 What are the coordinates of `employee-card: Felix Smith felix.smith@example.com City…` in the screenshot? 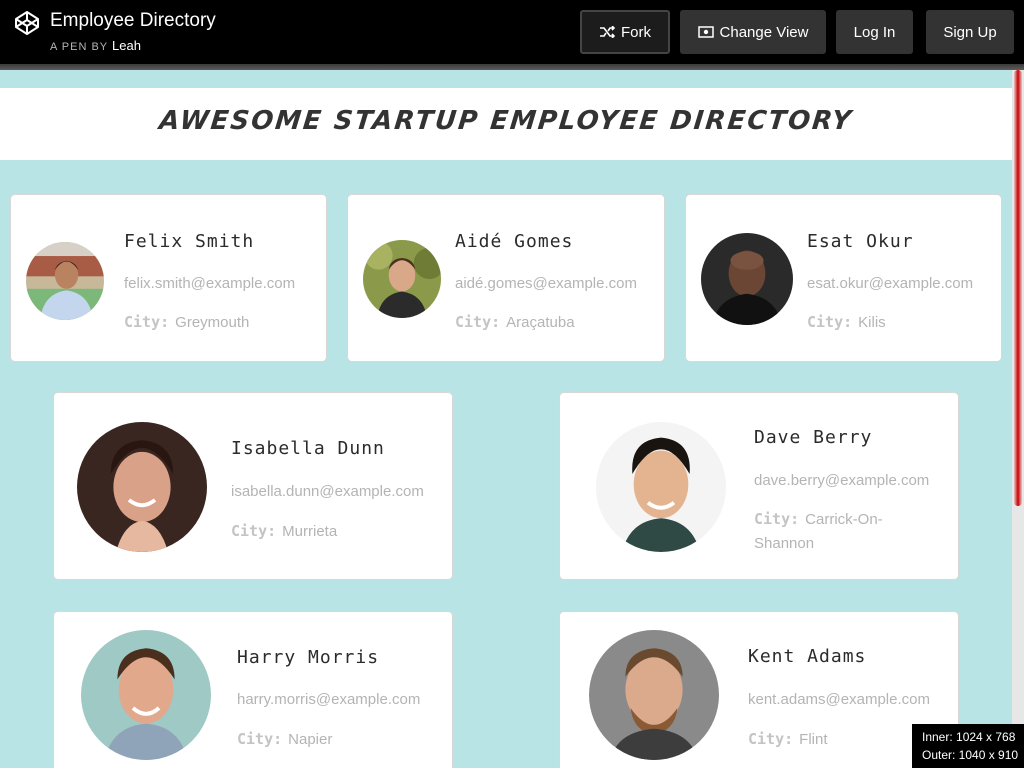 It's located at (168, 278).